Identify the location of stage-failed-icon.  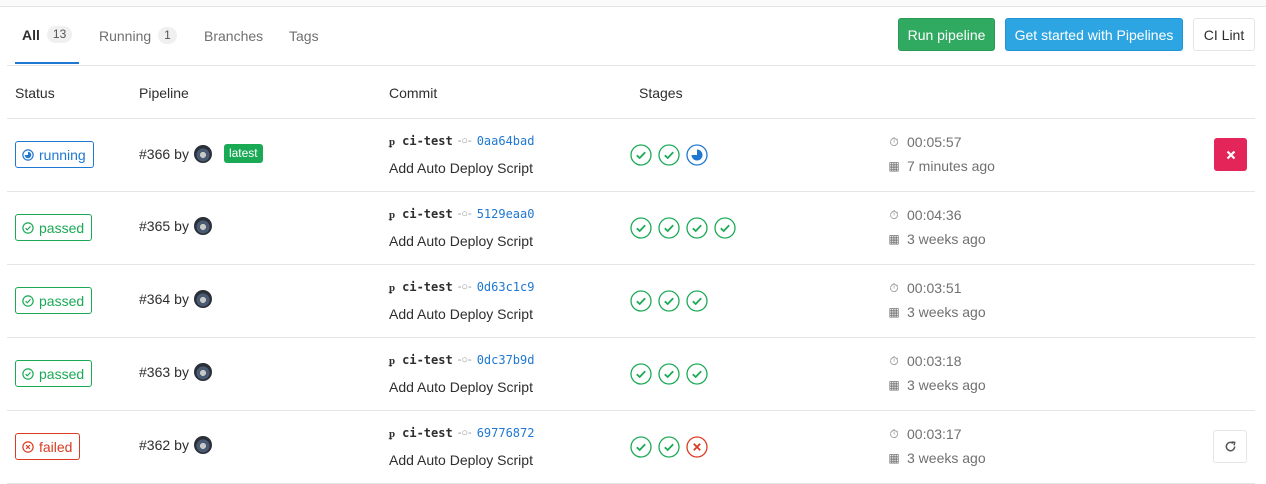
(697, 447).